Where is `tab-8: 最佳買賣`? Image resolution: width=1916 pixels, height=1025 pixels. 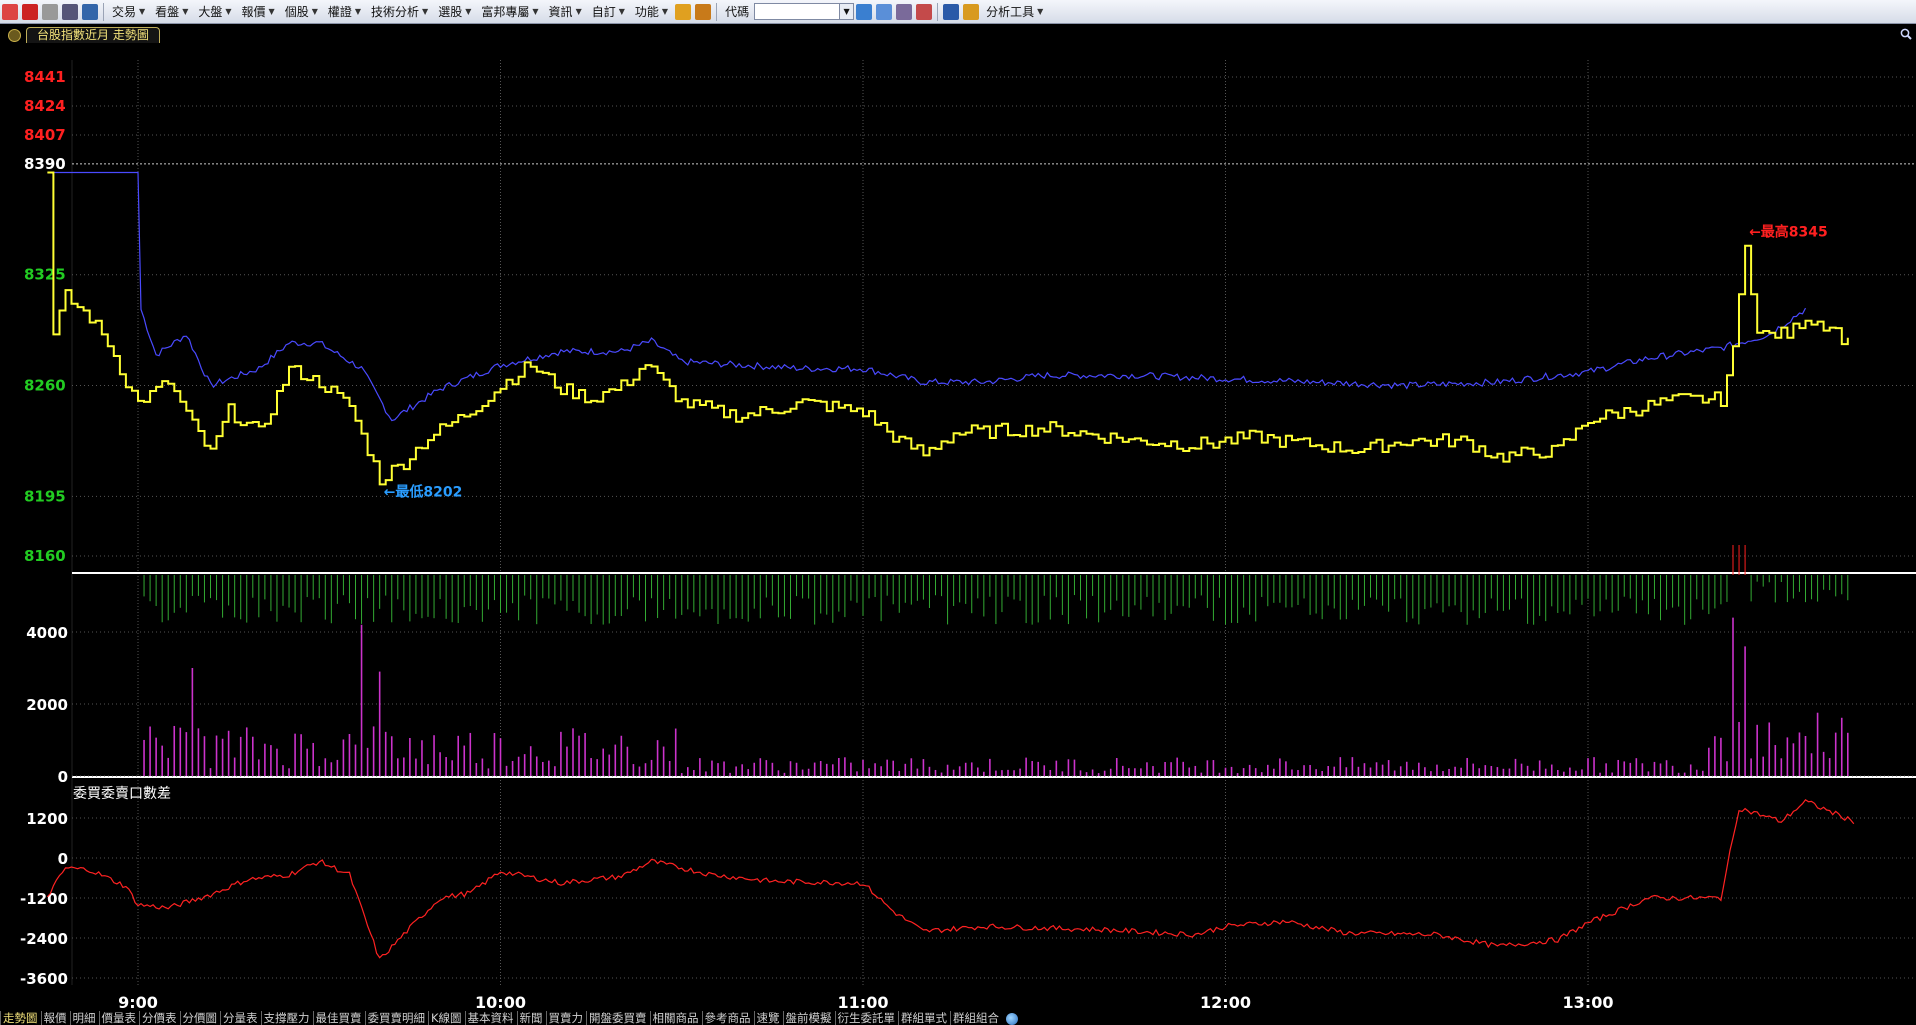
tab-8: 最佳買賣 is located at coordinates (338, 1018).